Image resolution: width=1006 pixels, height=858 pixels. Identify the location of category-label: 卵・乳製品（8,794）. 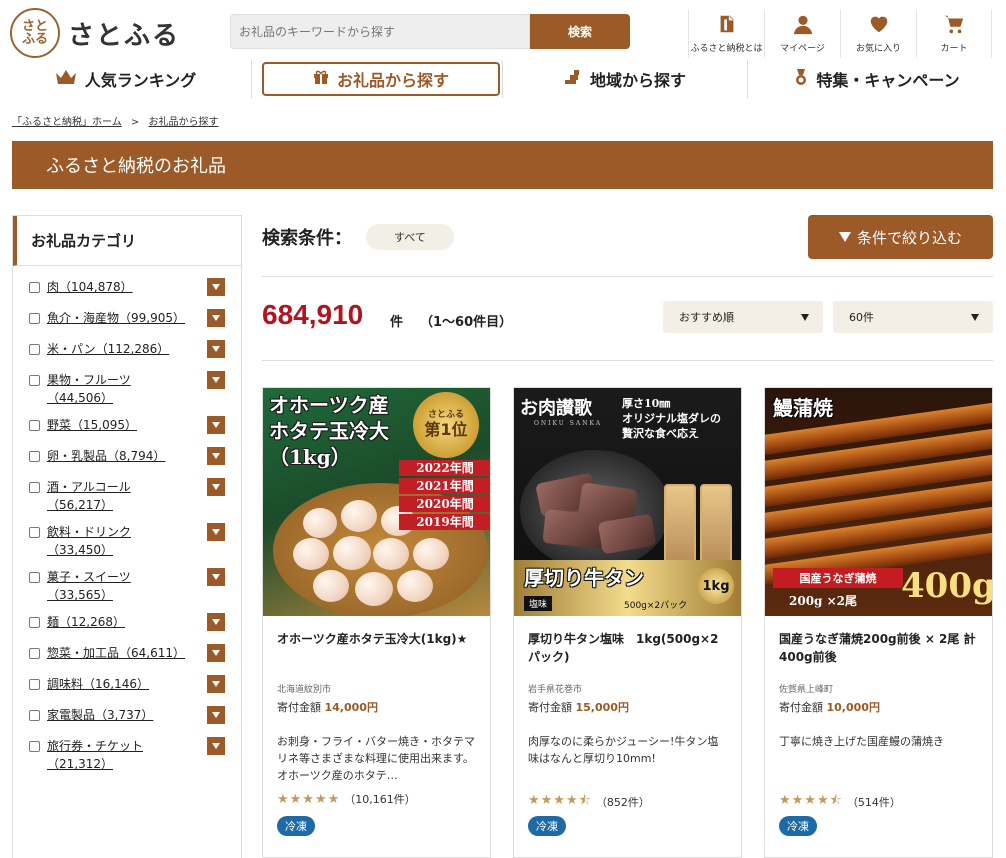
(117, 456).